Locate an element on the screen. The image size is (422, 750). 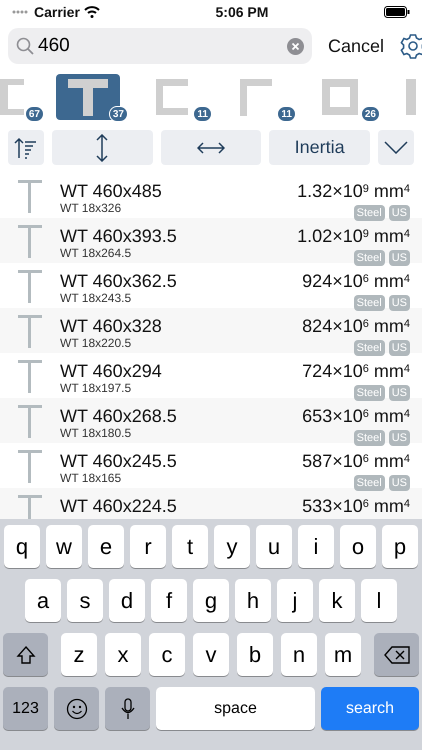
key: p is located at coordinates (400, 546).